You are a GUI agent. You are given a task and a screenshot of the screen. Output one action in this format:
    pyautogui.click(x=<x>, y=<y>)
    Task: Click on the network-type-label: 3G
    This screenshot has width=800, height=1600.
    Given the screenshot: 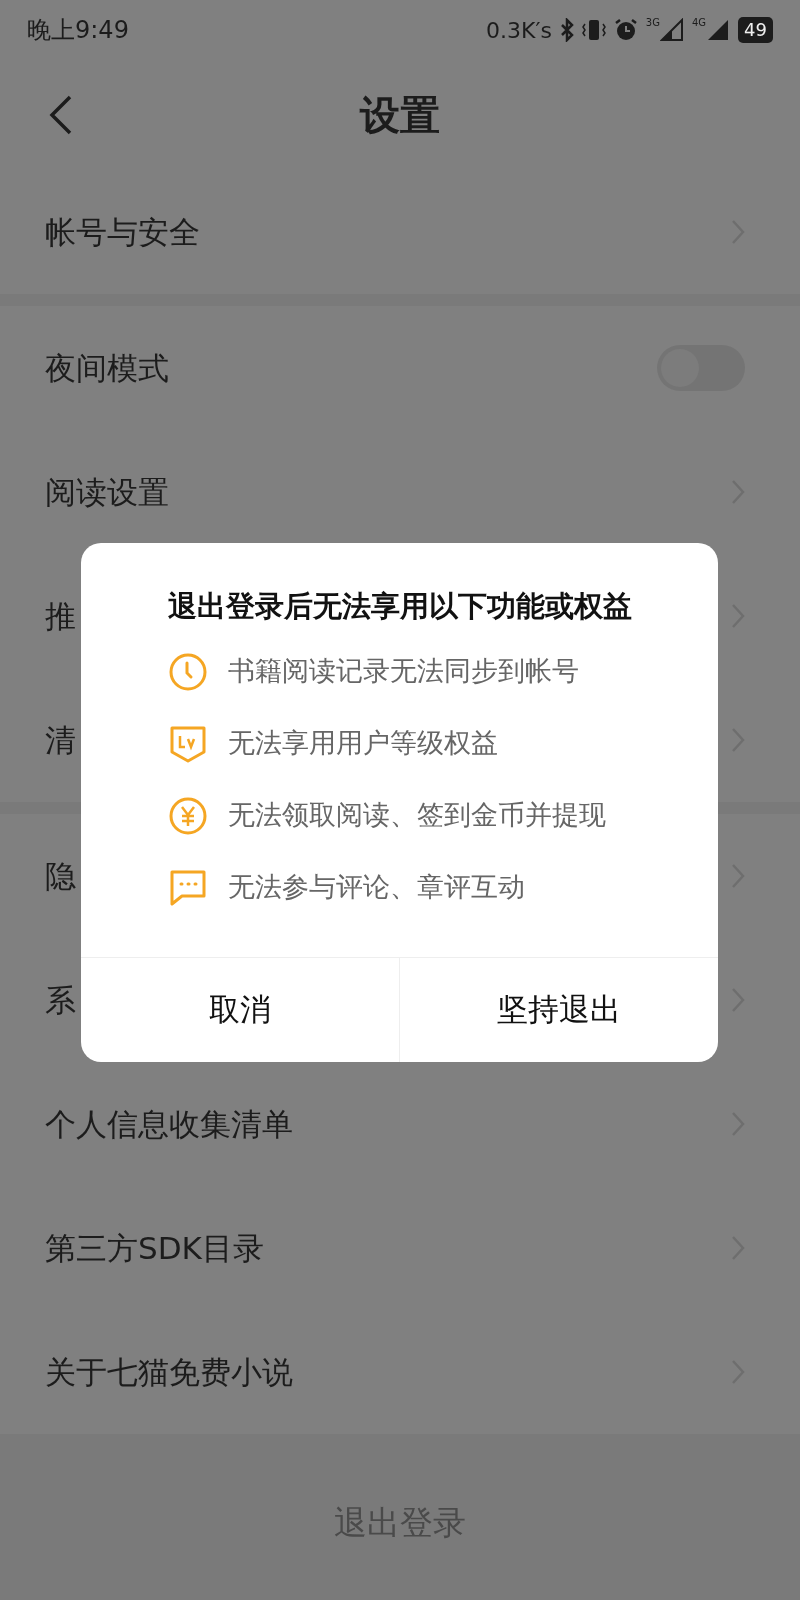 What is the action you would take?
    pyautogui.click(x=652, y=23)
    